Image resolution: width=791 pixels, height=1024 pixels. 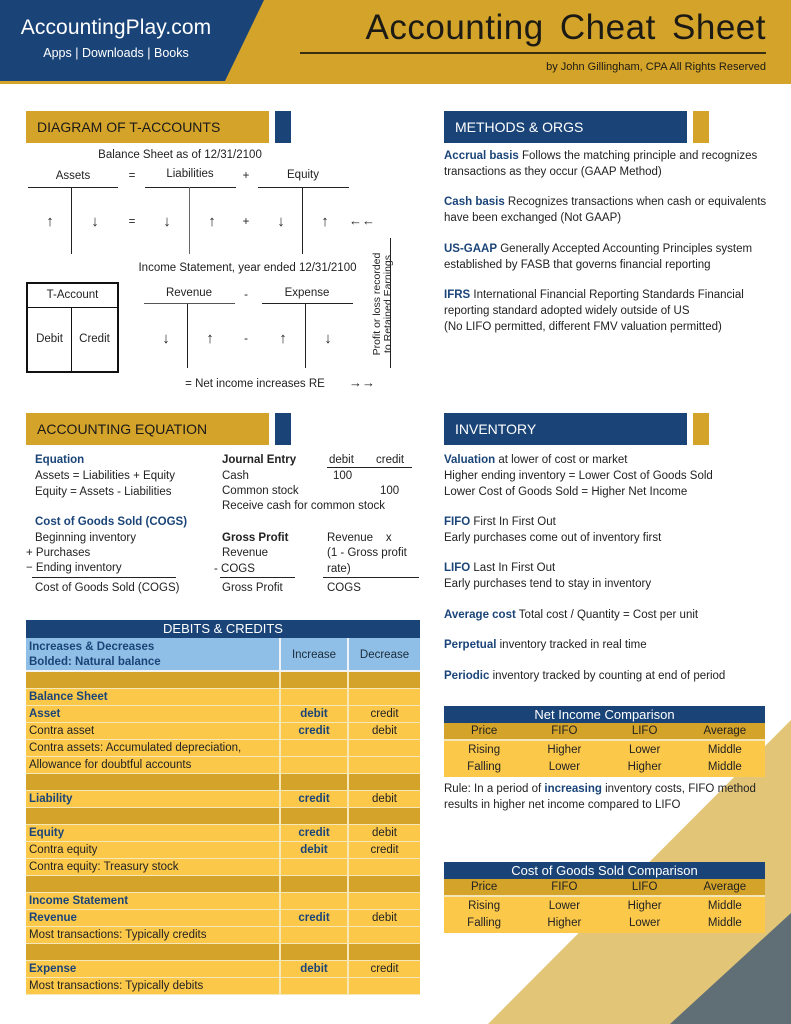 What do you see at coordinates (223, 714) in the screenshot?
I see `table-row: Asset debit credit` at bounding box center [223, 714].